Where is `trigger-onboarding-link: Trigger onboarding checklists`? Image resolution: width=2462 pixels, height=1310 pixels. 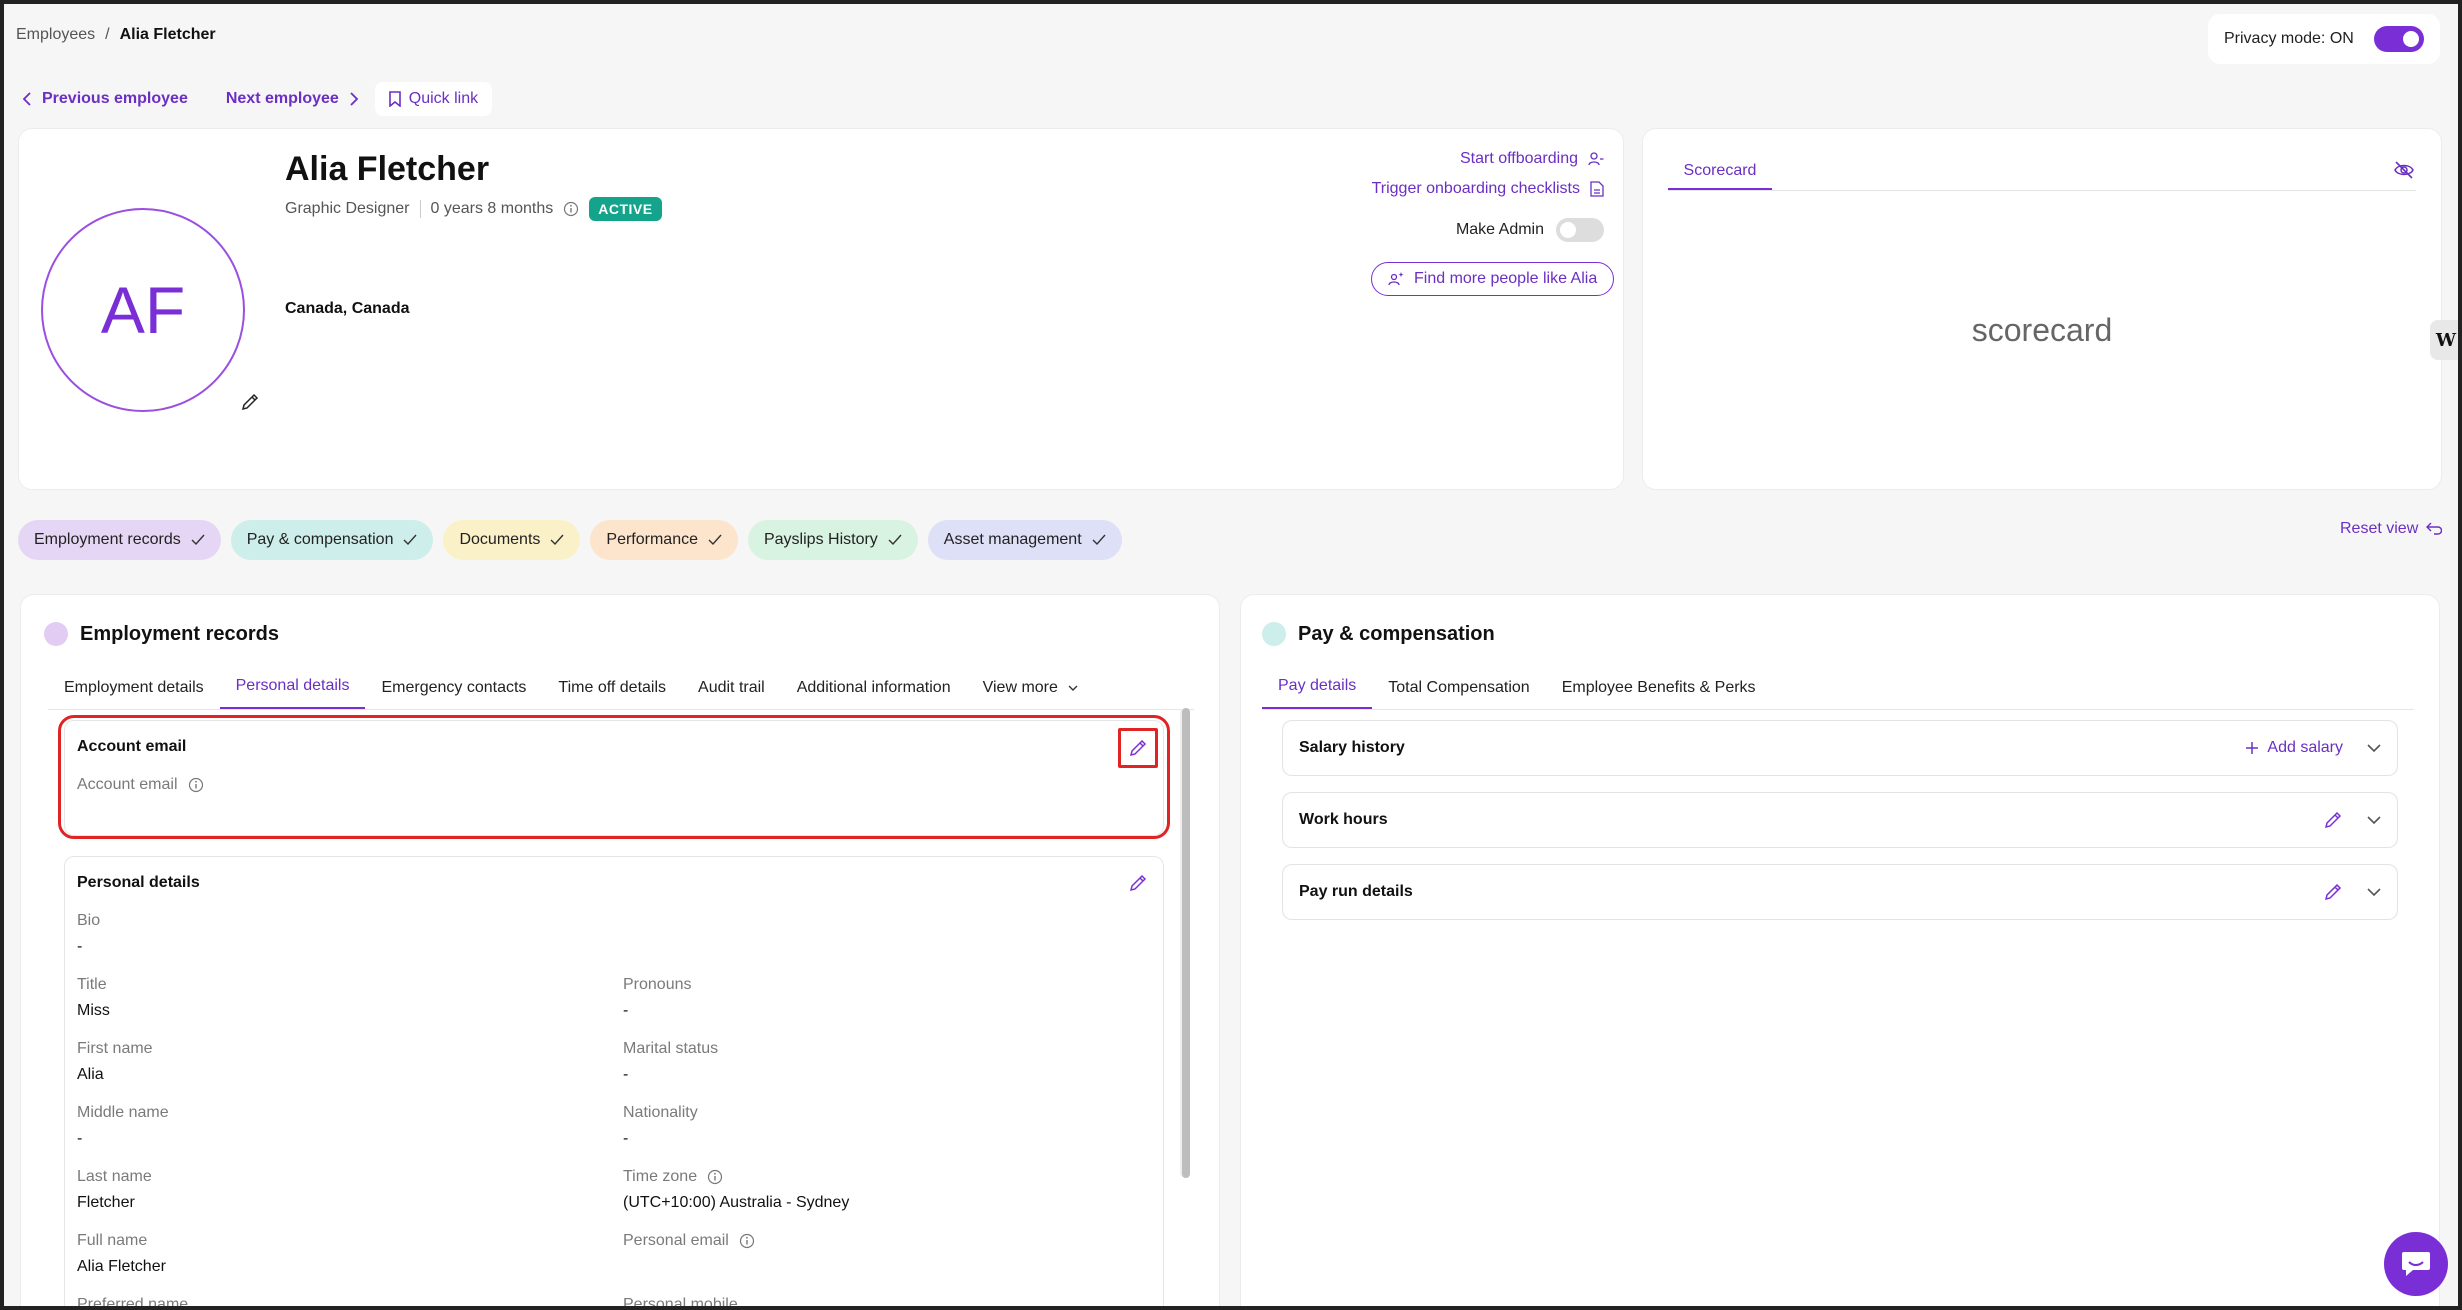 trigger-onboarding-link: Trigger onboarding checklists is located at coordinates (1474, 189).